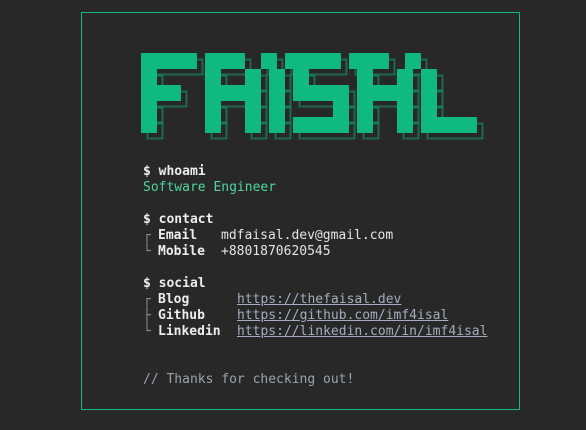  Describe the element at coordinates (147, 315) in the screenshot. I see `tree-glyph: ├` at that location.